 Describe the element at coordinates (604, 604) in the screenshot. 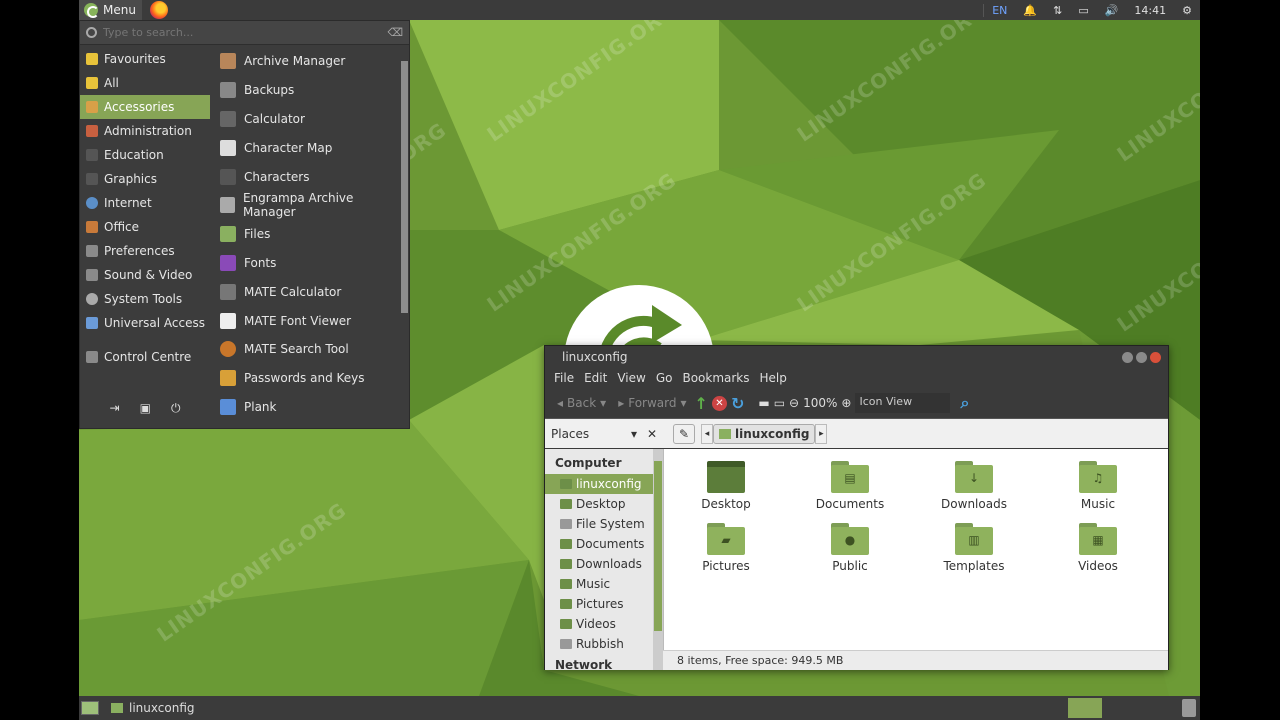

I see `sidebar-item-pictures: Pictures` at that location.